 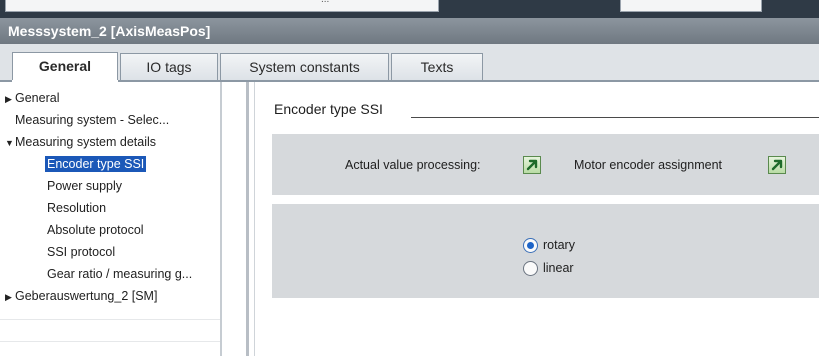 I want to click on panel-splitter, so click(x=247, y=219).